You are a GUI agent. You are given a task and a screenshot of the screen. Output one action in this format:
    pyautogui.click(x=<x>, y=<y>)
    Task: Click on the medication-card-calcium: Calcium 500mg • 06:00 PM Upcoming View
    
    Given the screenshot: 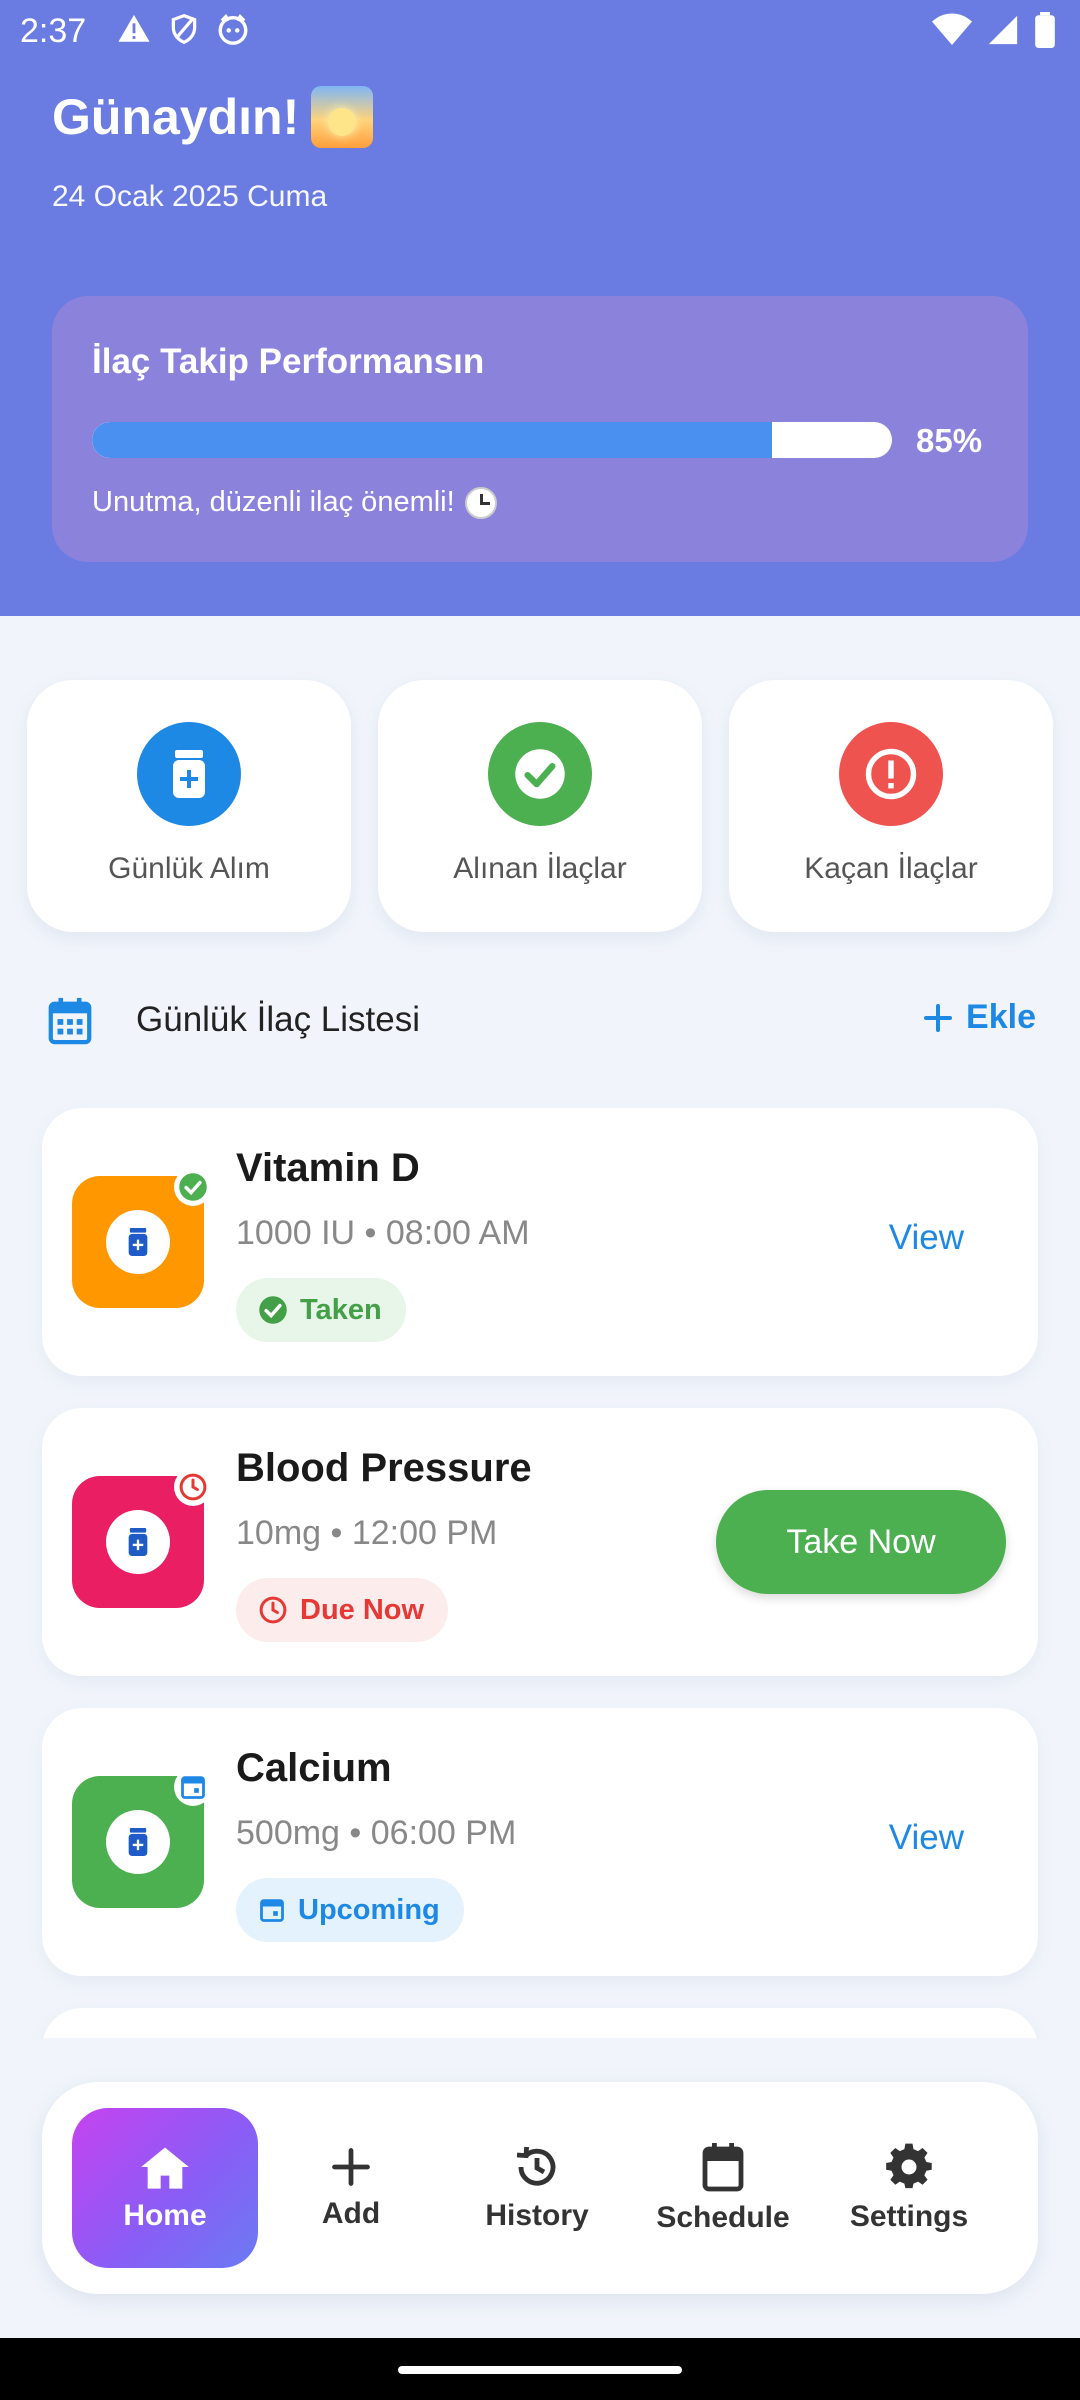 What is the action you would take?
    pyautogui.click(x=540, y=1842)
    